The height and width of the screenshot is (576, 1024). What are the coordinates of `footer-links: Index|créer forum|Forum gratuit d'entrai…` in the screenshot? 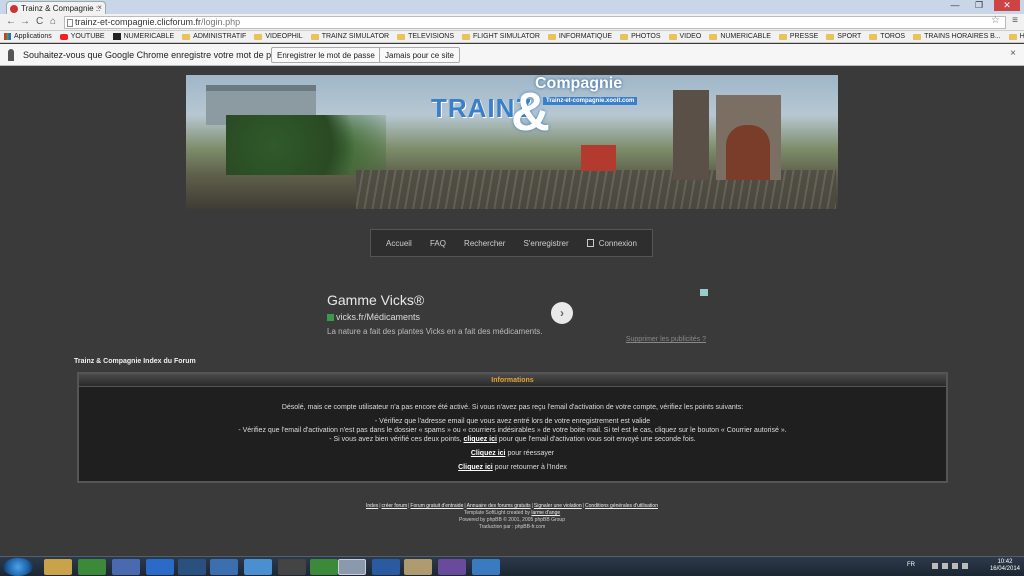 It's located at (512, 506).